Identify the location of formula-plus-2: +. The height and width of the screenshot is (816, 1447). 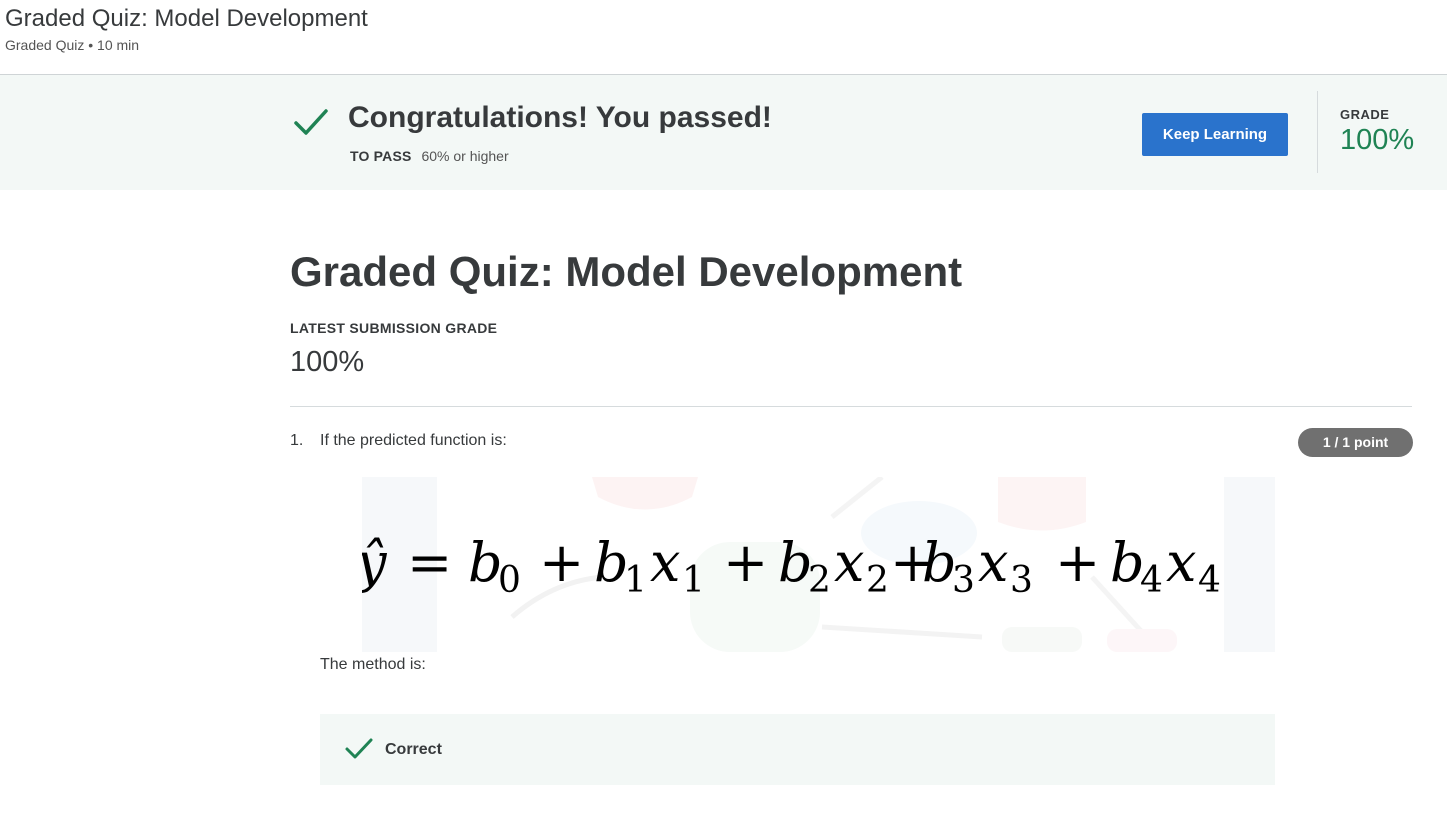
(745, 562).